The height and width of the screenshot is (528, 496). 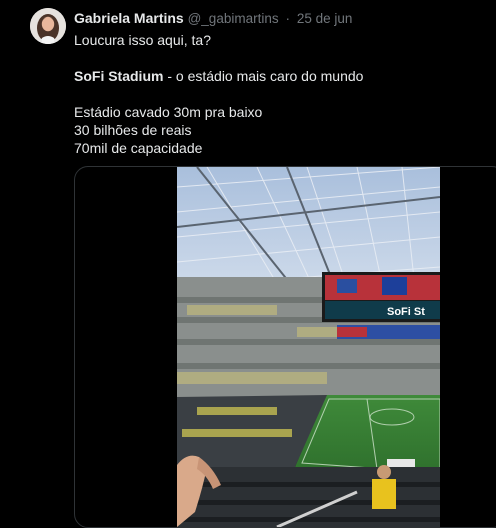 I want to click on author-name: Gabriela Martins, so click(x=129, y=18).